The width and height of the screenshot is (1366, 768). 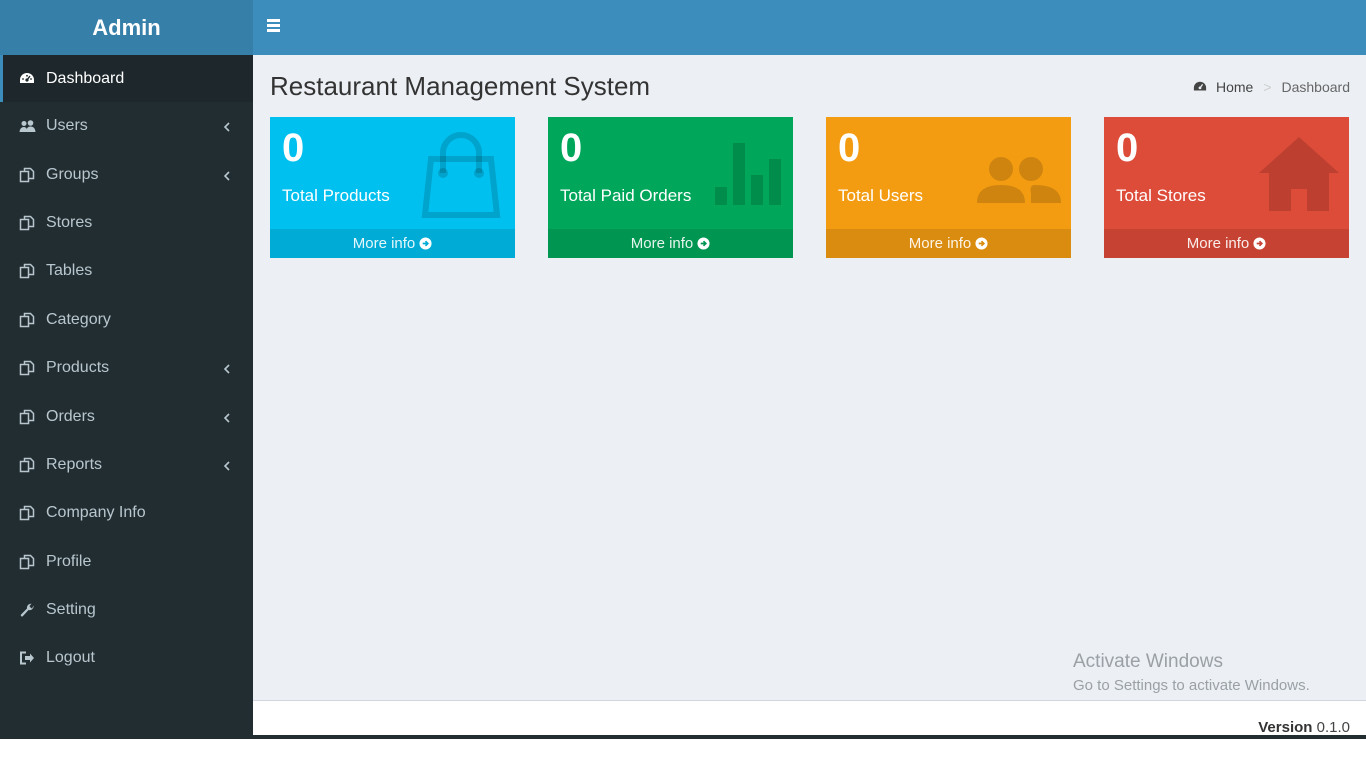 What do you see at coordinates (126, 320) in the screenshot?
I see `sidebar-item-category: Category` at bounding box center [126, 320].